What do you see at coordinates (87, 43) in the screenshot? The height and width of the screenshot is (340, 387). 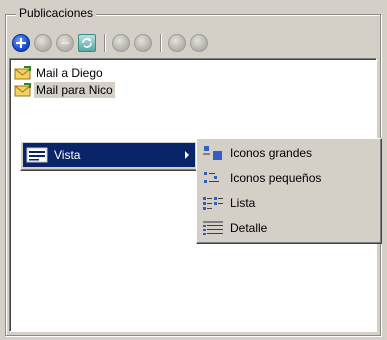 I see `refresh-icon` at bounding box center [87, 43].